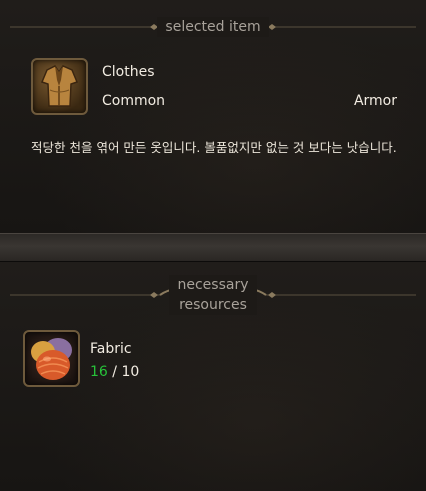 This screenshot has height=491, width=426. Describe the element at coordinates (213, 285) in the screenshot. I see `resources-title-line1: necessary` at that location.